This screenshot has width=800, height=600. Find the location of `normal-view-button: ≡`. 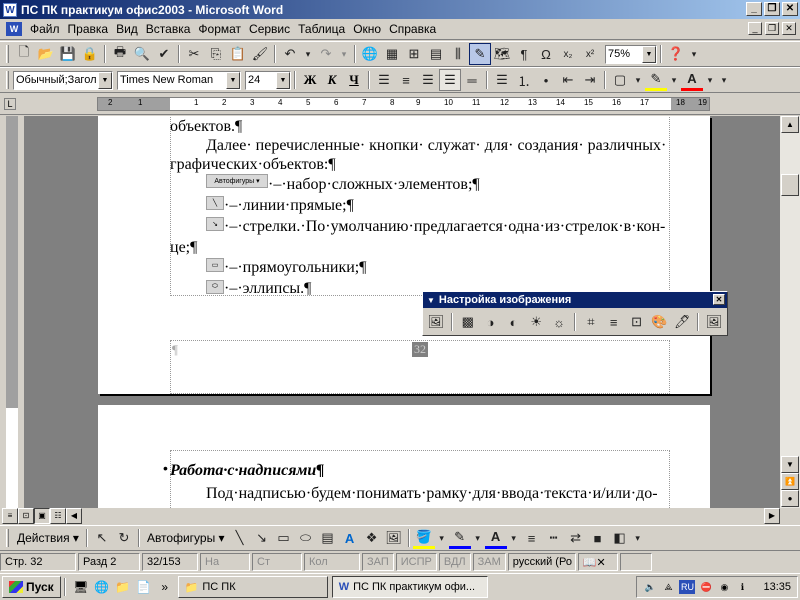

normal-view-button: ≡ is located at coordinates (10, 516).